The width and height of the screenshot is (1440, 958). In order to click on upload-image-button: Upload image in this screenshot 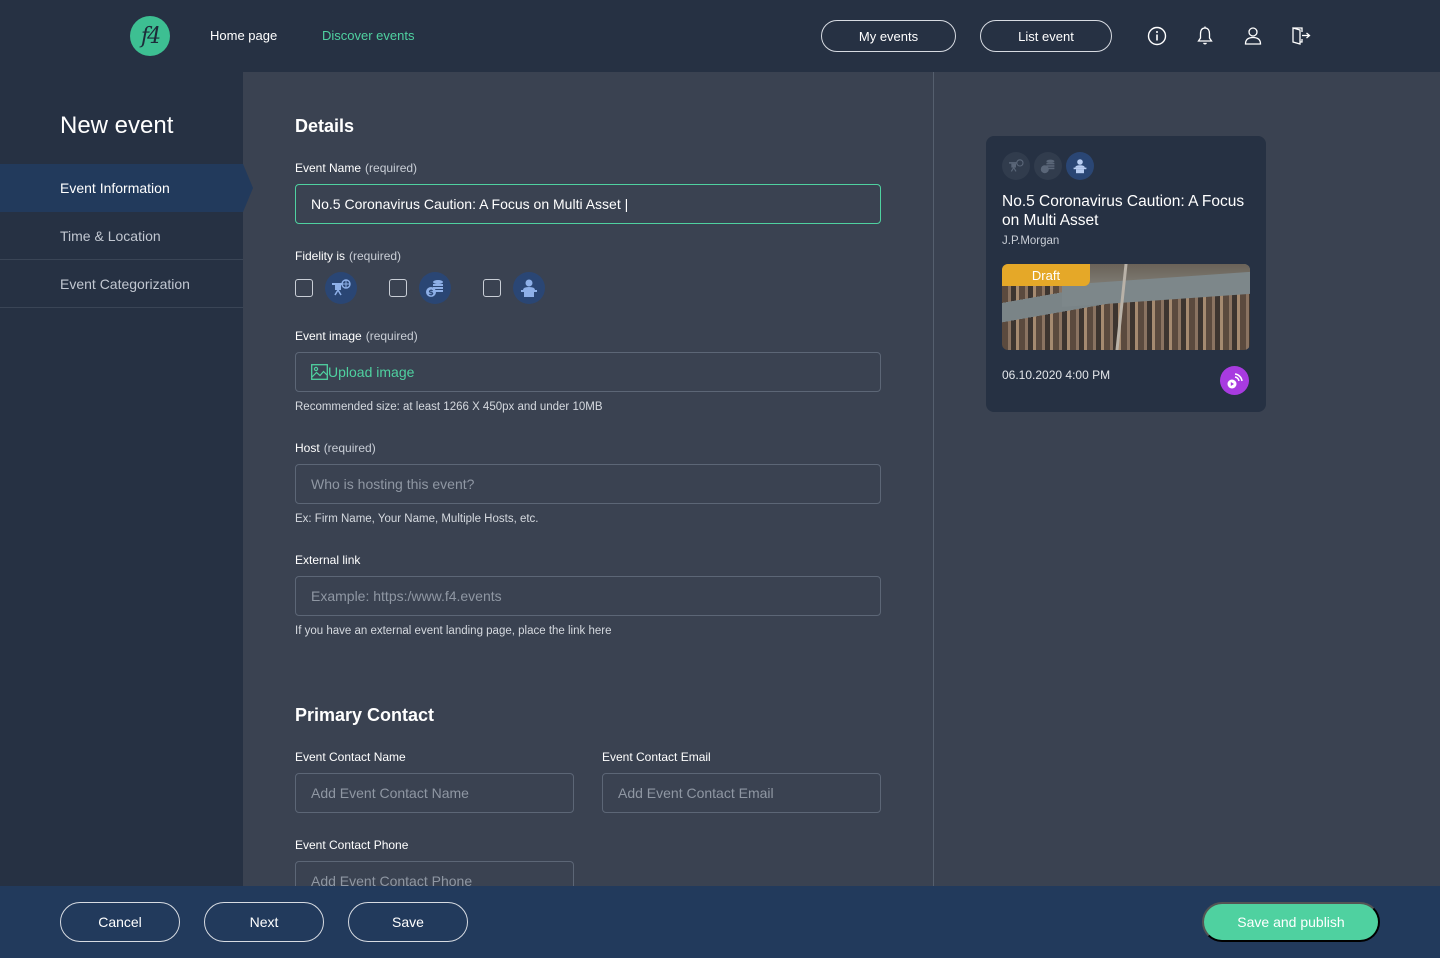, I will do `click(588, 372)`.